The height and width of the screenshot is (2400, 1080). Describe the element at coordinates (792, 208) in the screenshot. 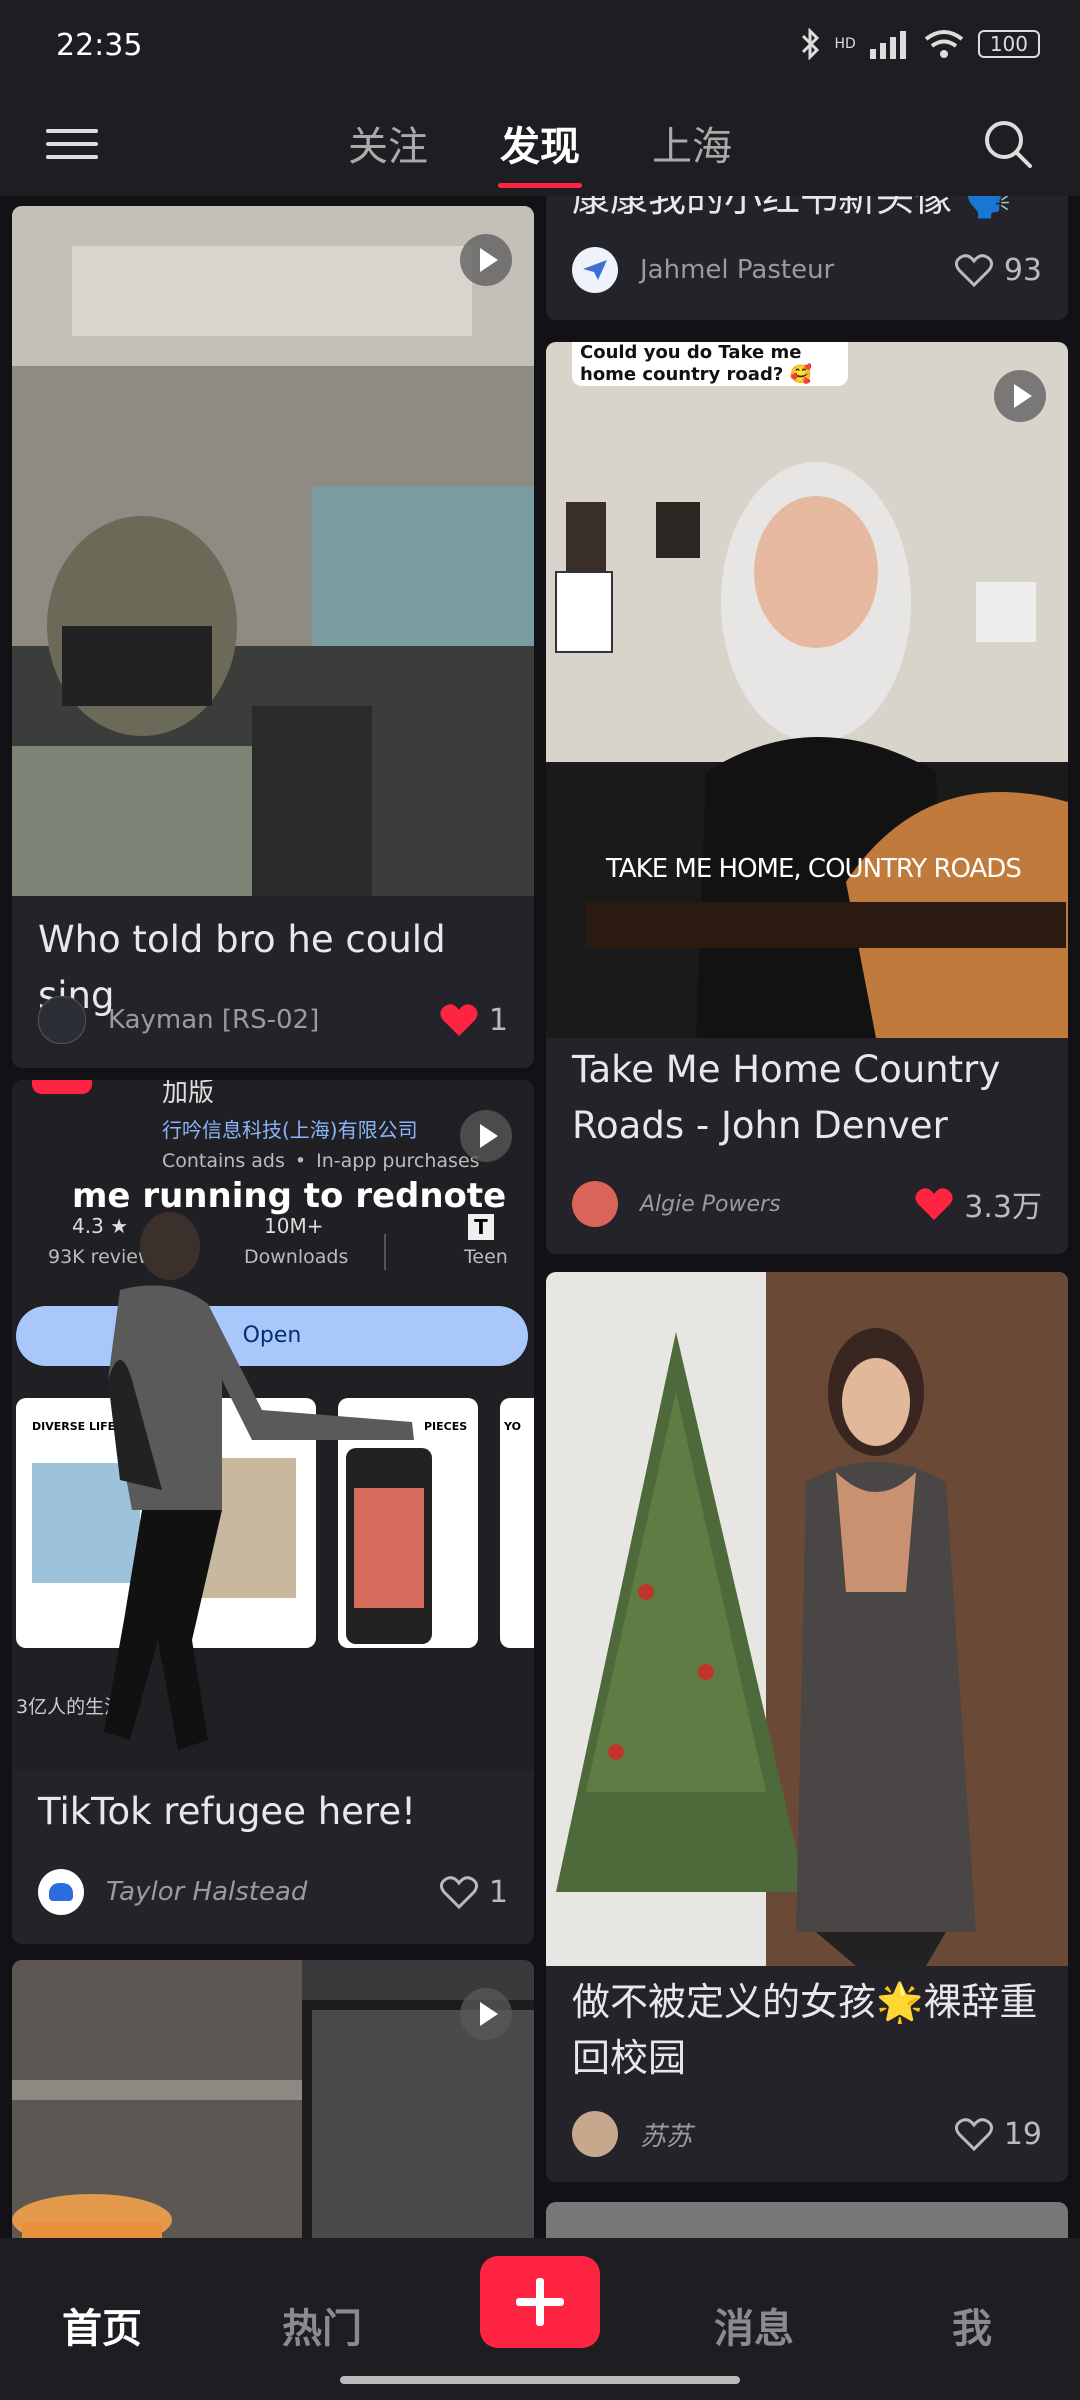

I see `note-title: 康康我的小红书新头像 🗣️` at that location.